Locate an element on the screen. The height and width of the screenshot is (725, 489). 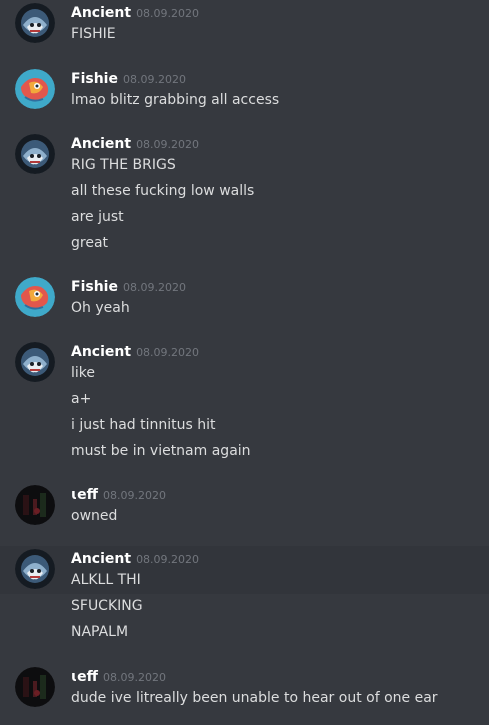
message-group: ɩeff 08.09.2020 owned is located at coordinates (244, 509).